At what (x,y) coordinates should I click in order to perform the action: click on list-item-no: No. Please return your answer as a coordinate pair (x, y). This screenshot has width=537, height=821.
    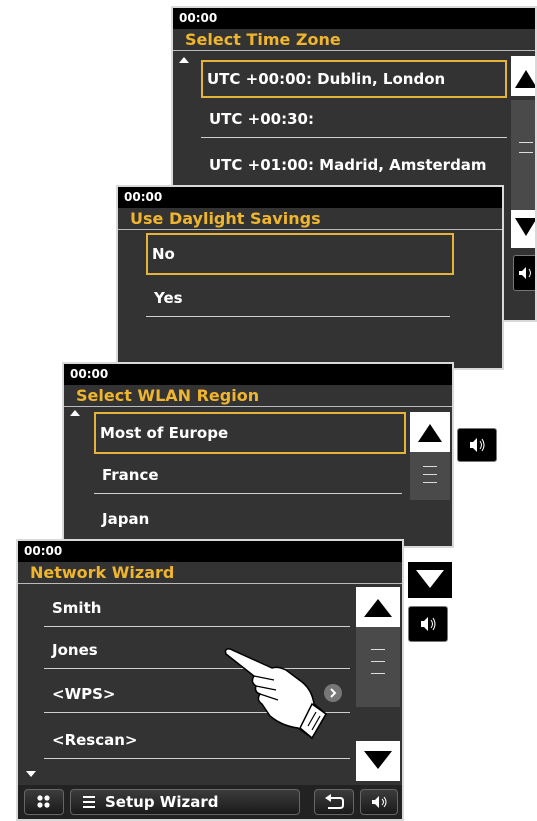
    Looking at the image, I should click on (300, 254).